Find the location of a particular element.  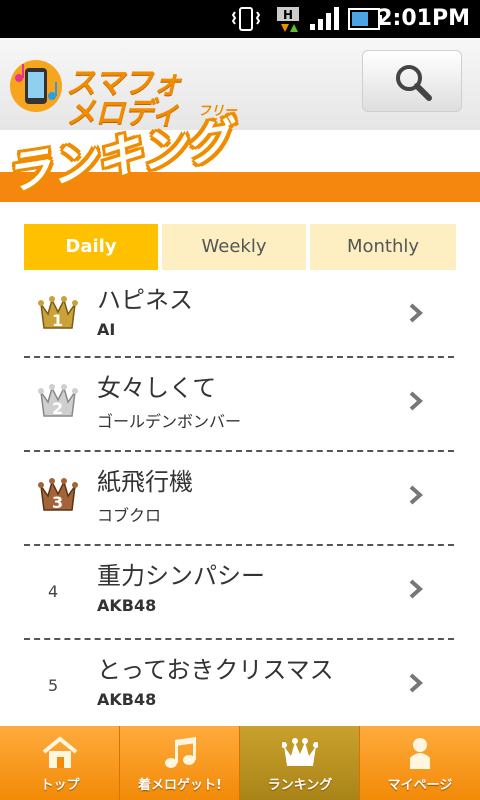

rank-1-number: 1 is located at coordinates (57, 320).